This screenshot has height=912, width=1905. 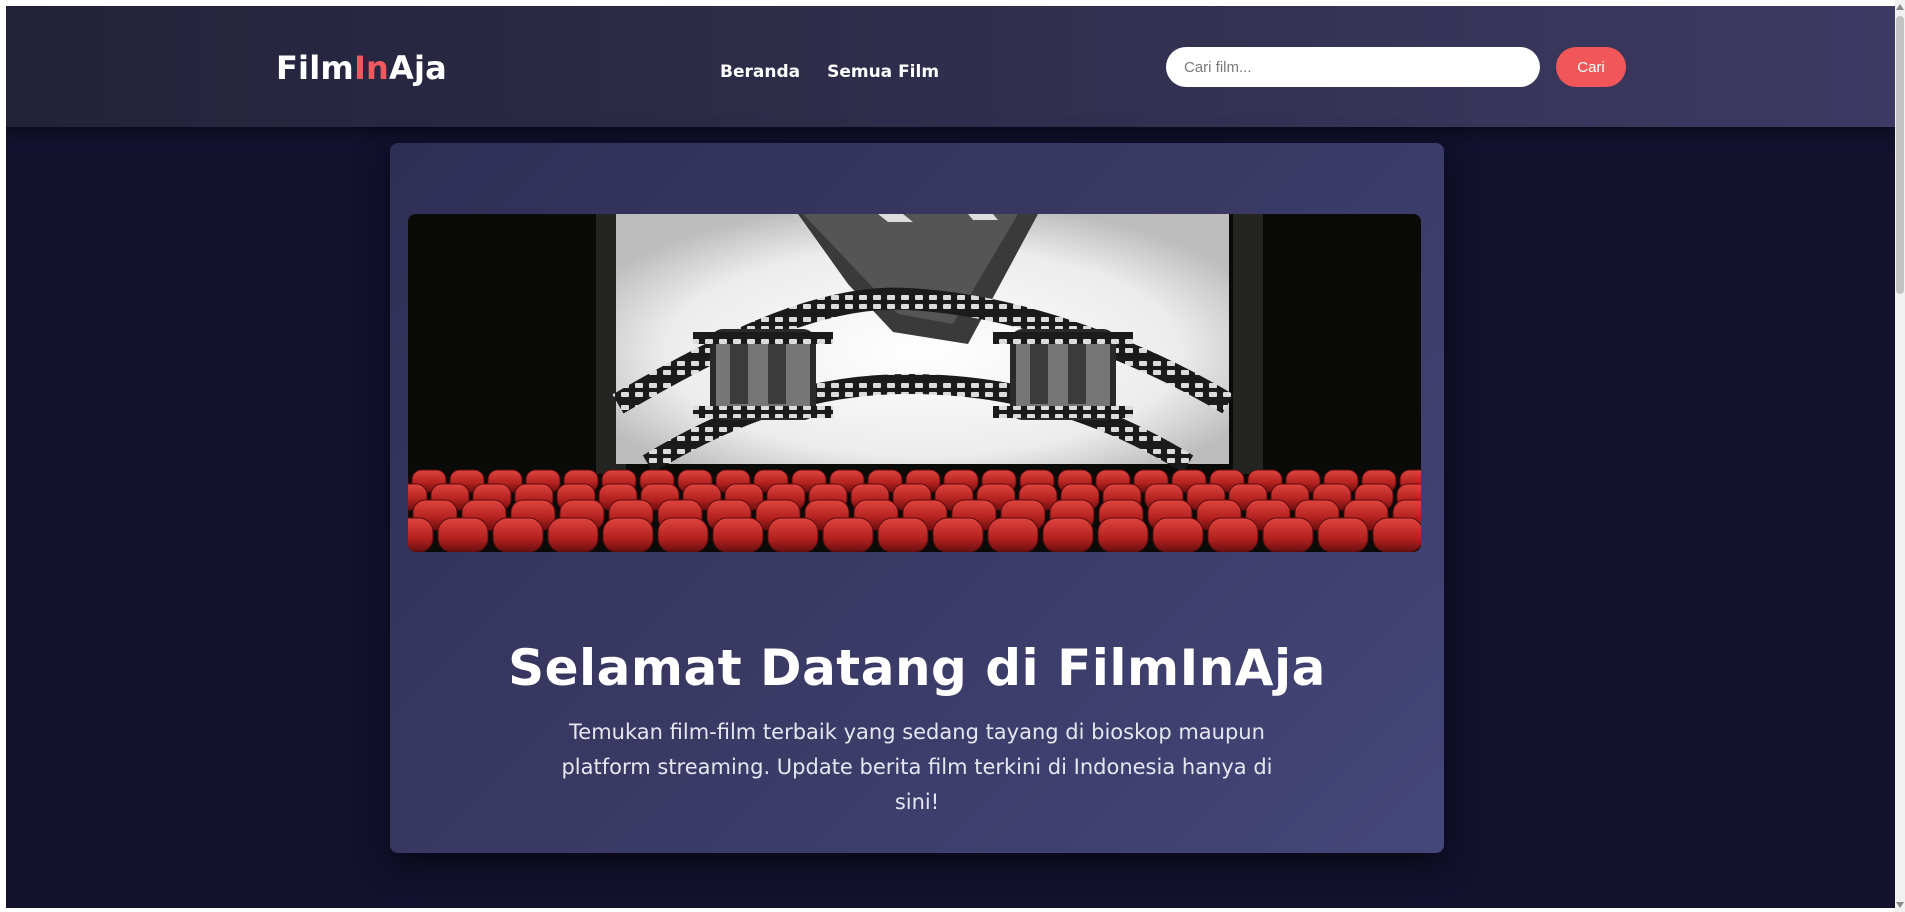 What do you see at coordinates (418, 68) in the screenshot?
I see `logo-text-aja: Aja` at bounding box center [418, 68].